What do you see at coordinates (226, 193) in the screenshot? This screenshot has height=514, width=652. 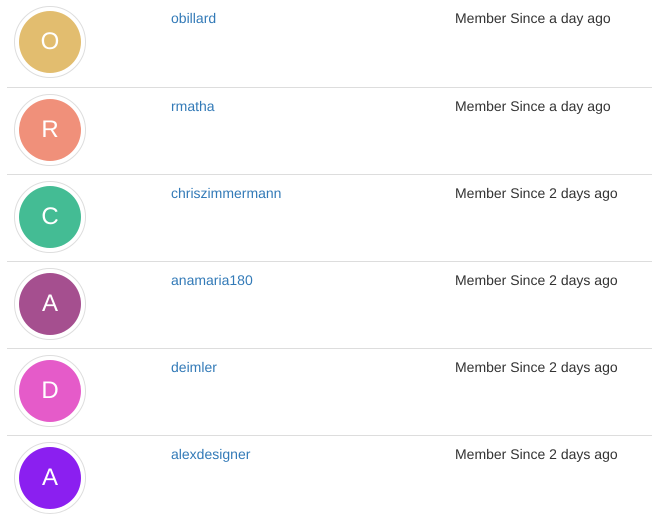 I see `username-link: chriszimmermann` at bounding box center [226, 193].